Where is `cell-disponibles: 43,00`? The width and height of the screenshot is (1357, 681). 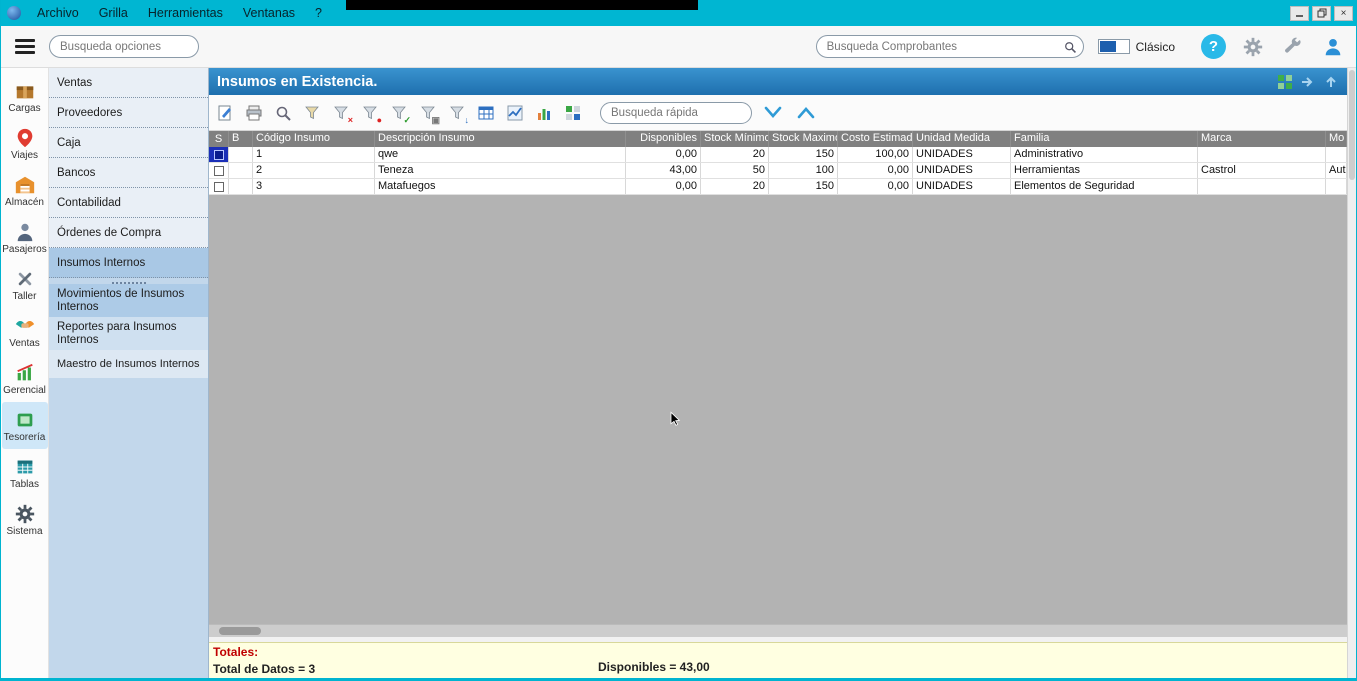
cell-disponibles: 43,00 is located at coordinates (663, 170).